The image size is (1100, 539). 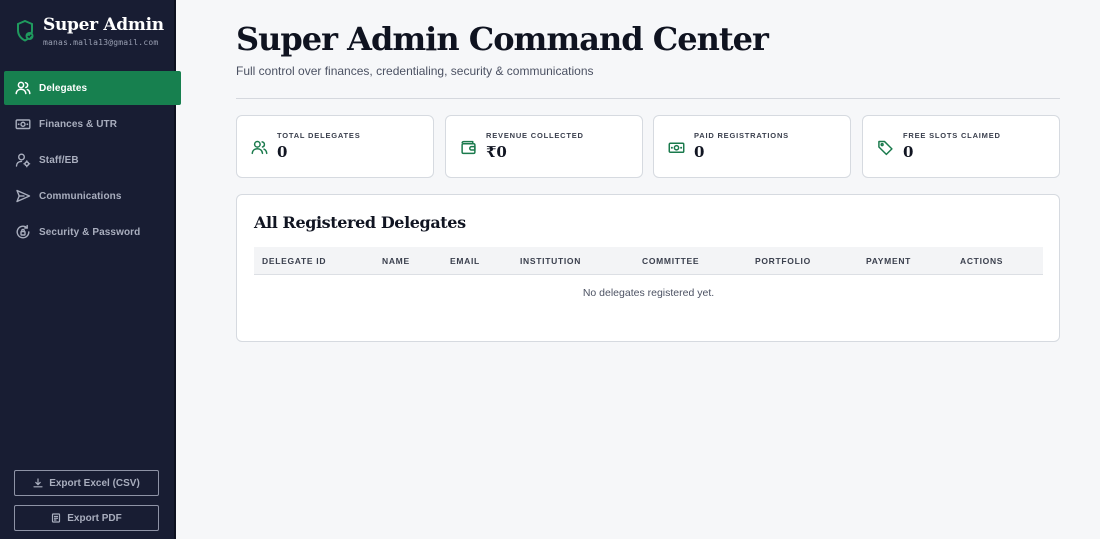 What do you see at coordinates (23, 231) in the screenshot?
I see `lock-refresh-icon` at bounding box center [23, 231].